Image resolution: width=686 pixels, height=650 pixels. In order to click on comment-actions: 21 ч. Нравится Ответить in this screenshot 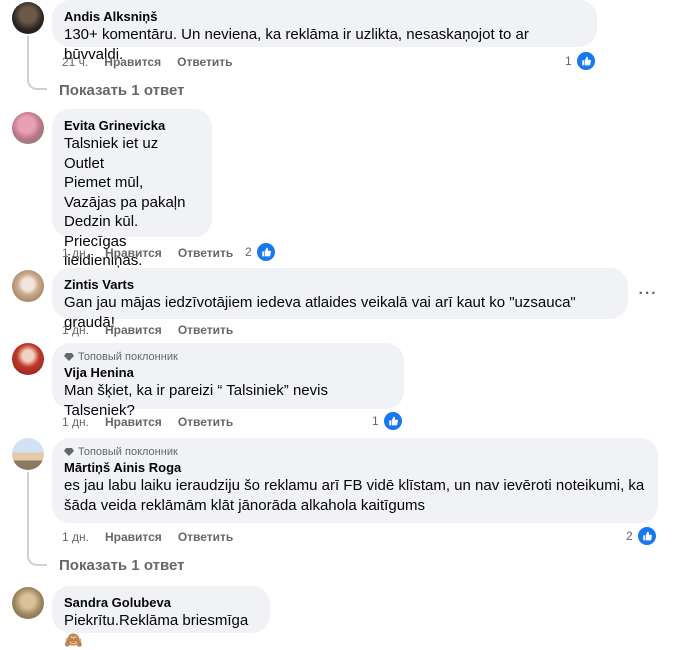, I will do `click(147, 62)`.